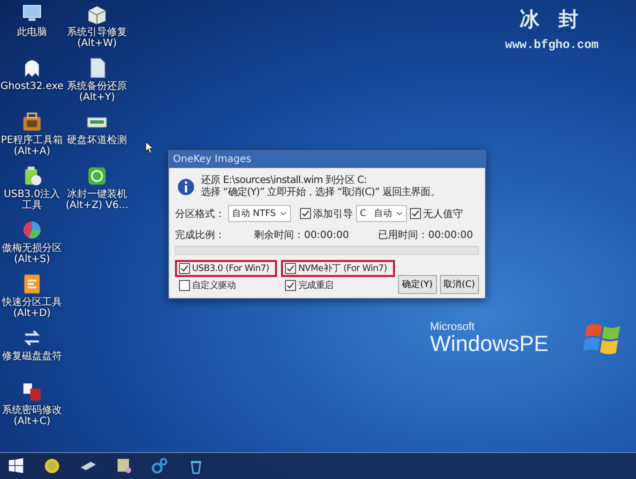 The image size is (636, 479). What do you see at coordinates (382, 213) in the screenshot?
I see `boot-dropdown: C 自动` at bounding box center [382, 213].